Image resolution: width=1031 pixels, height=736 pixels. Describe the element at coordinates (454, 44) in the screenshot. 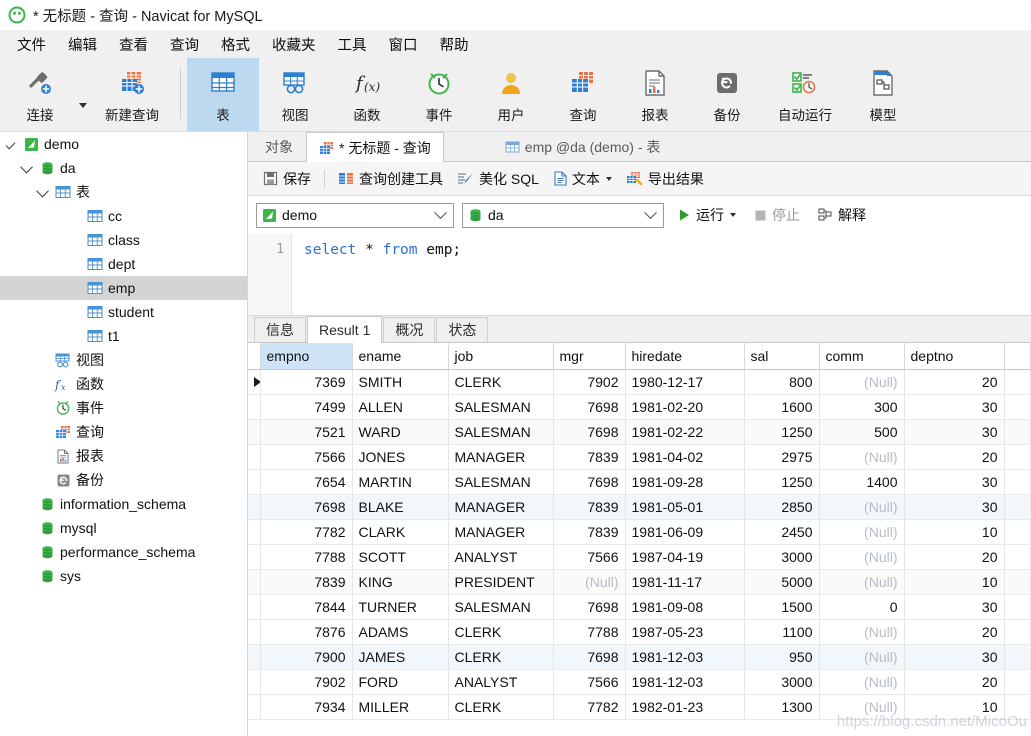

I see `menu-help: 帮助` at that location.